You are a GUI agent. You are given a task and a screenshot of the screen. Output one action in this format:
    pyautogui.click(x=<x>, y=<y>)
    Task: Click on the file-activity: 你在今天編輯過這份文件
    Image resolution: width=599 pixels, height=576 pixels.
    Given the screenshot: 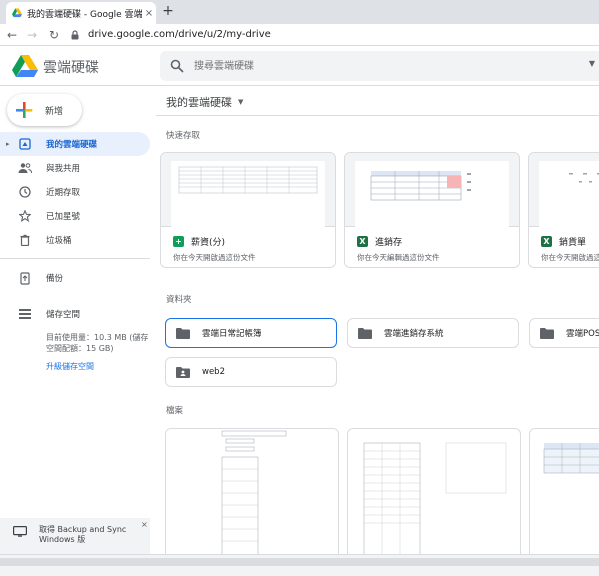 What is the action you would take?
    pyautogui.click(x=398, y=257)
    